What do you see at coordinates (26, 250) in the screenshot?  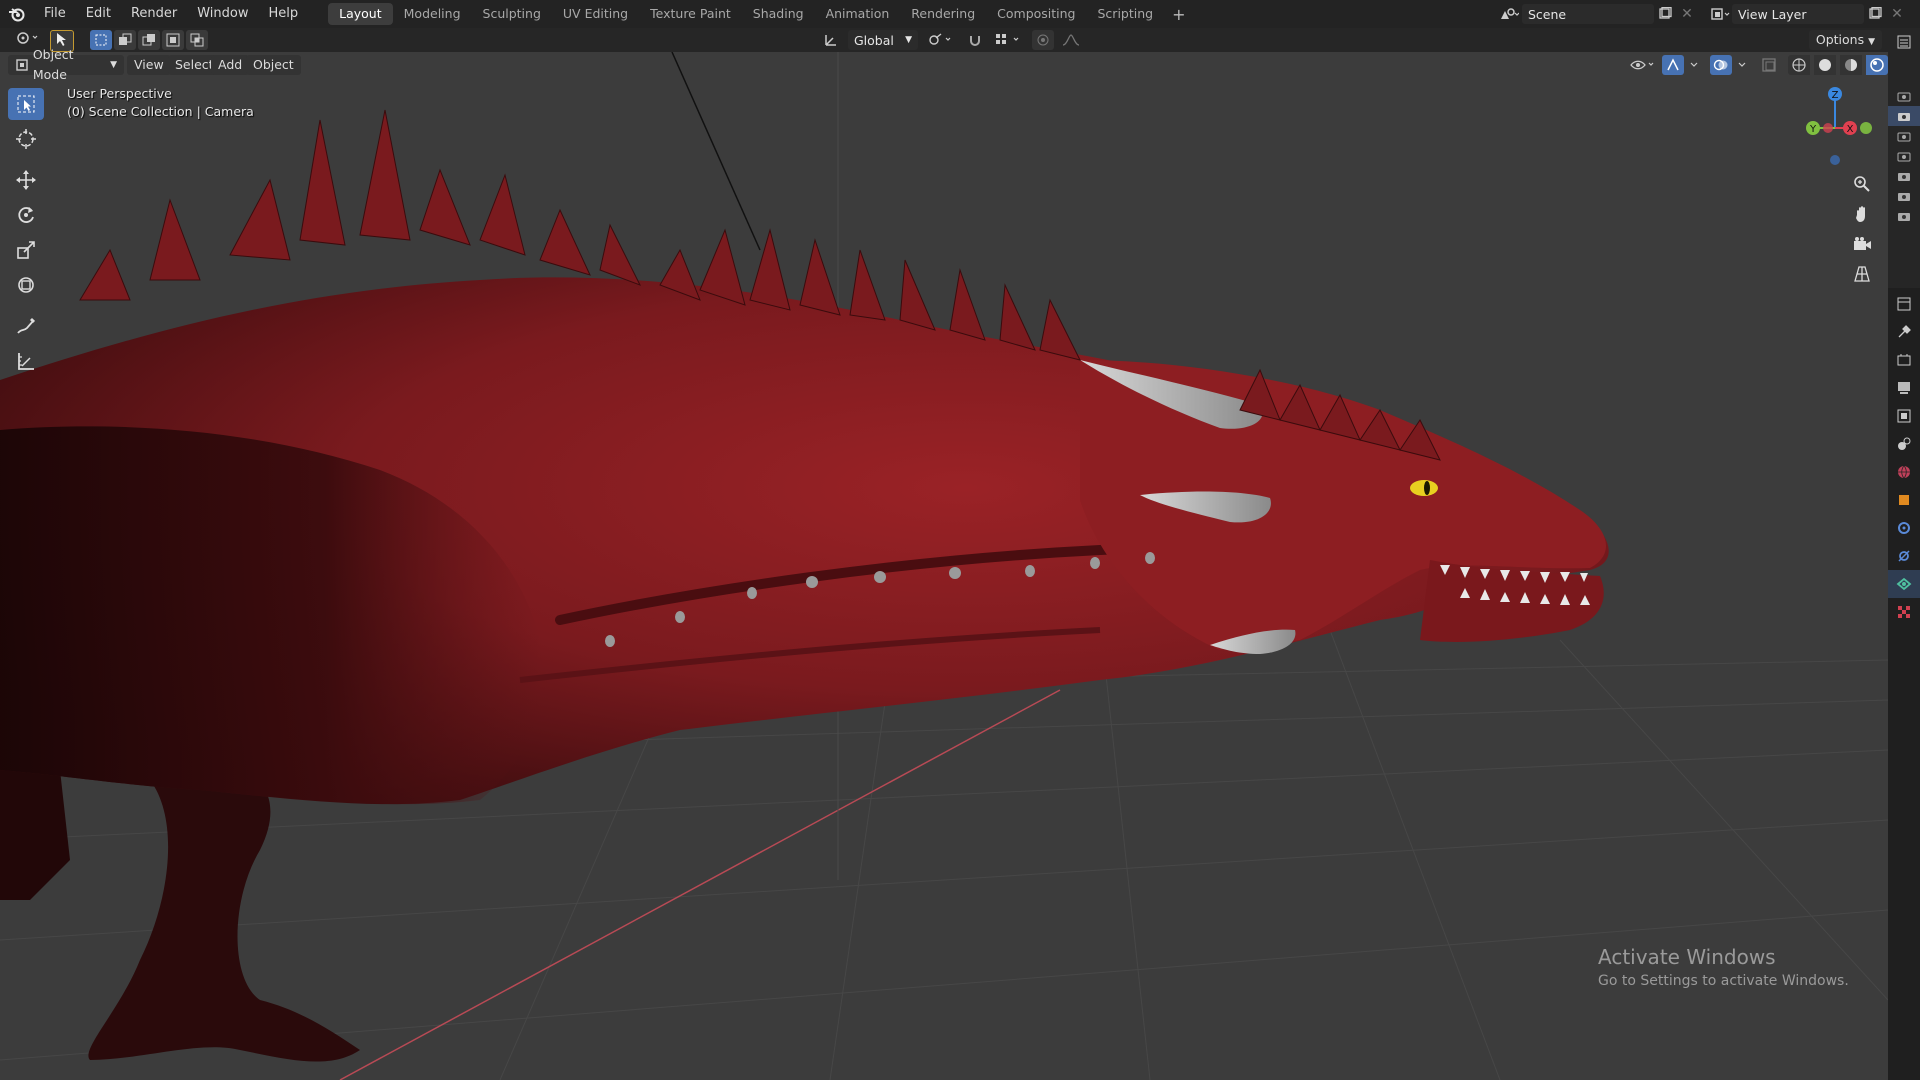 I see `scale-tool` at bounding box center [26, 250].